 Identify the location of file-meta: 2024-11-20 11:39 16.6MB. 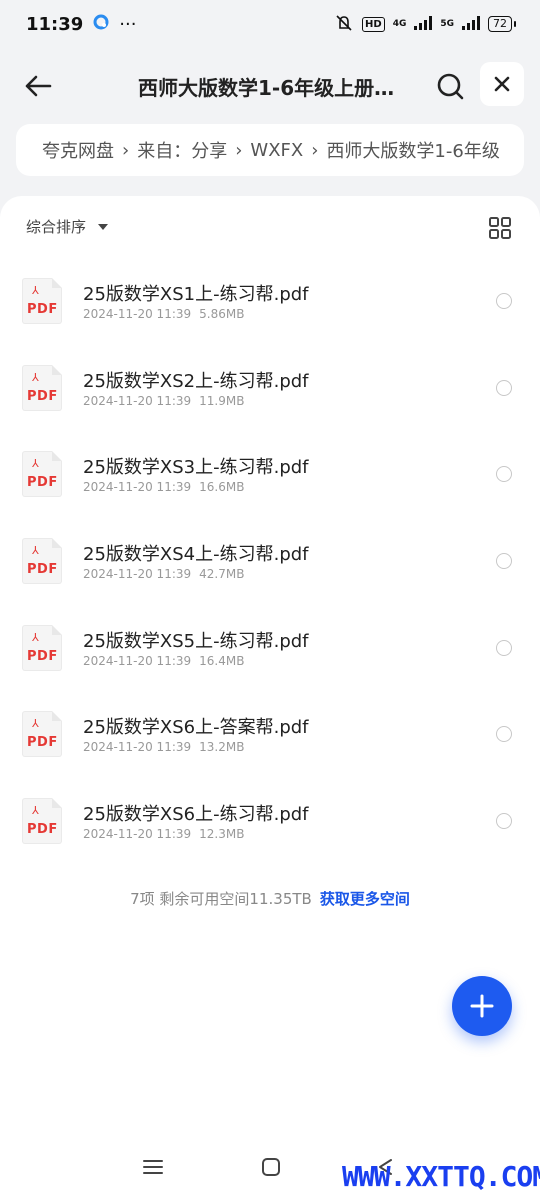
(163, 487).